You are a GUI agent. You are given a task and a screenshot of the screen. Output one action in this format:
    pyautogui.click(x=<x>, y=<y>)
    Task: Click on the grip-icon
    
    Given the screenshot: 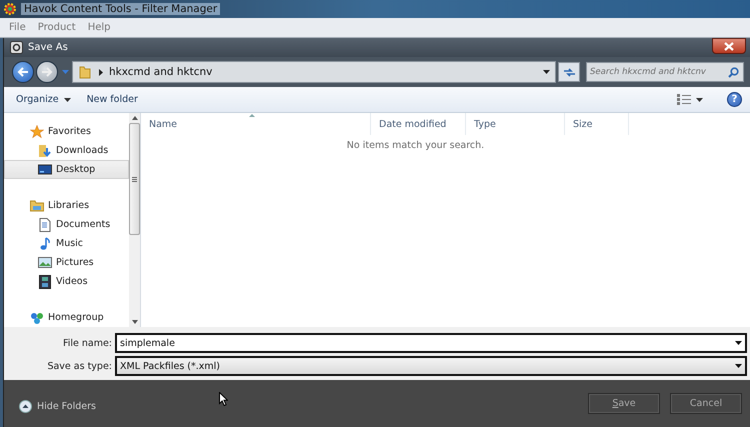 What is the action you would take?
    pyautogui.click(x=134, y=179)
    